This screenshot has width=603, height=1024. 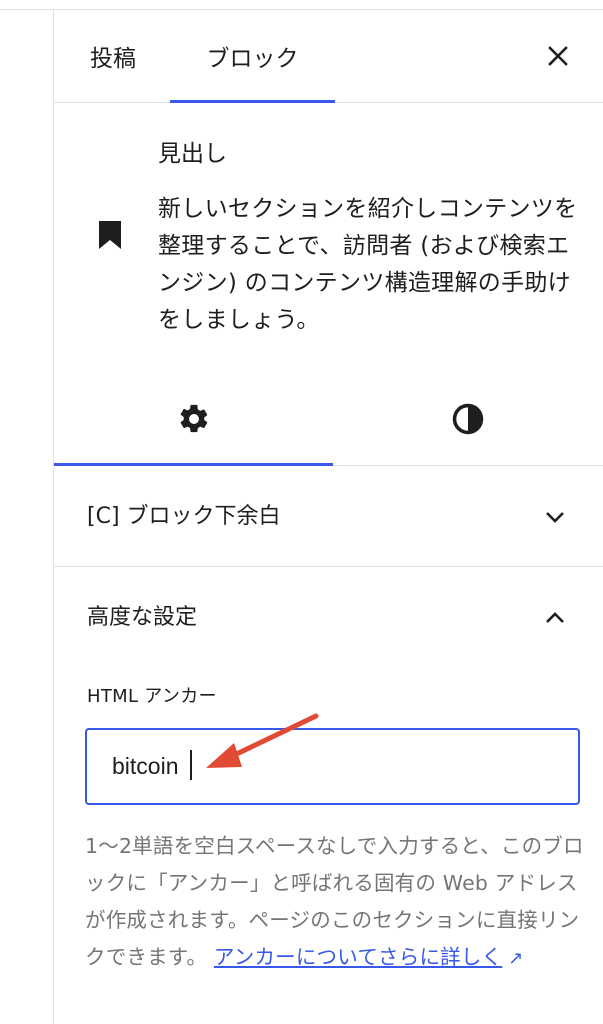 I want to click on sidebar-tabs: 投稿 ブロック, so click(x=328, y=56).